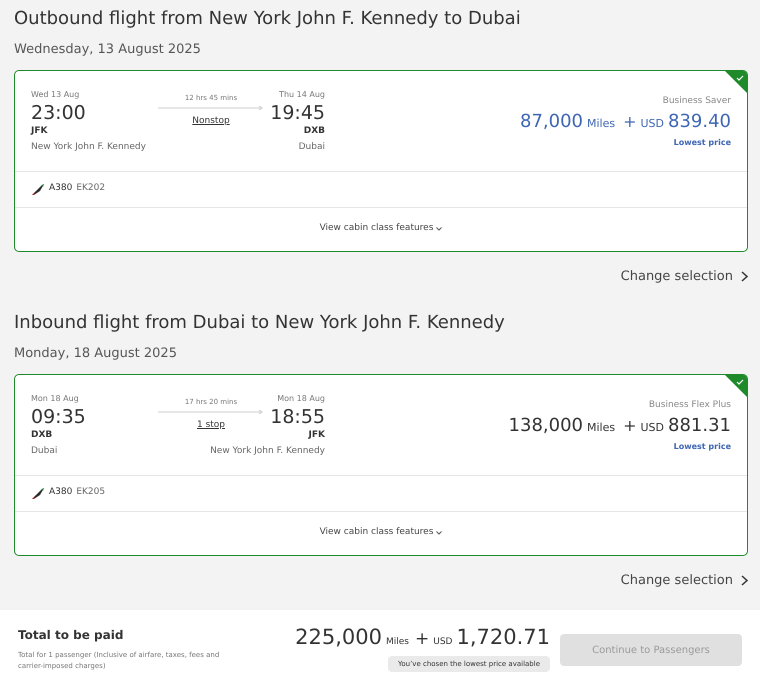 The height and width of the screenshot is (689, 760). Describe the element at coordinates (59, 112) in the screenshot. I see `departure-time: 23:00` at that location.